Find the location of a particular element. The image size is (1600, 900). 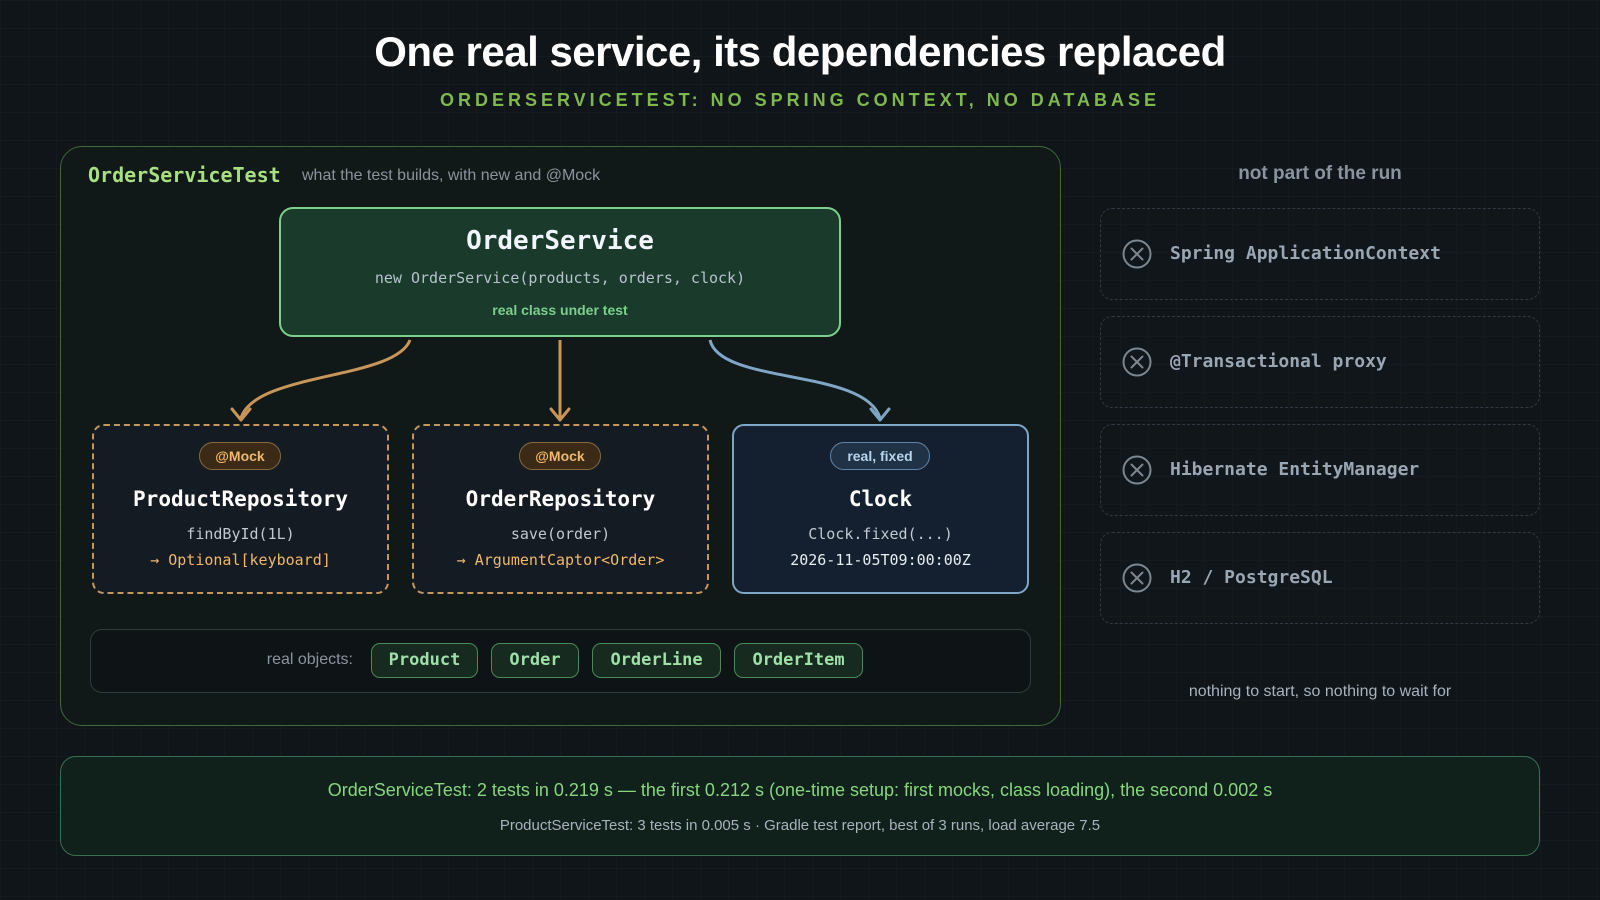

side-heading: not part of the run is located at coordinates (1320, 173).